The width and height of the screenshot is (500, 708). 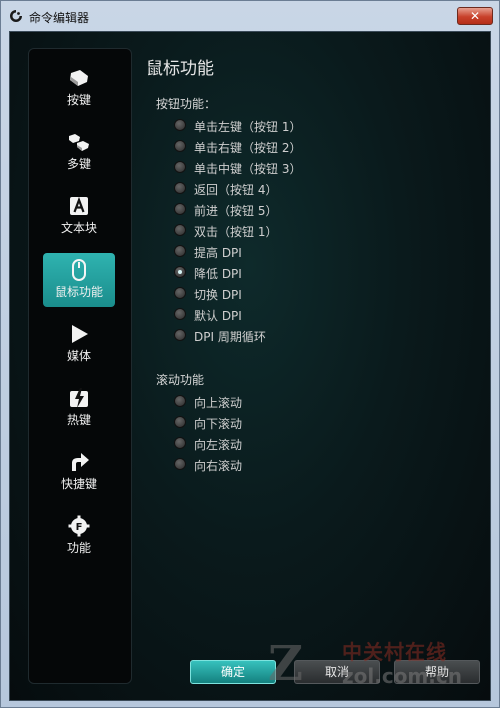 What do you see at coordinates (186, 104) in the screenshot?
I see `button-functions-heading: 按钮功能：` at bounding box center [186, 104].